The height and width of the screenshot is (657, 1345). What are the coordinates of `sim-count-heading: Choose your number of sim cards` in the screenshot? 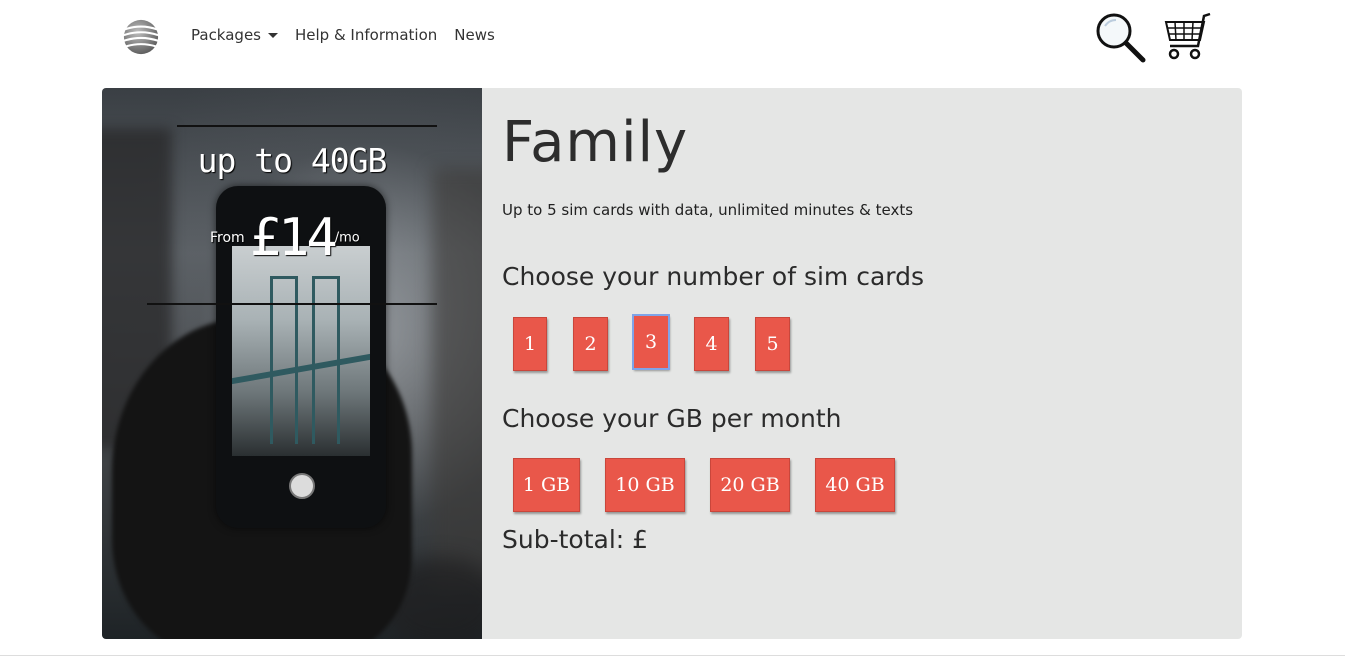 It's located at (713, 276).